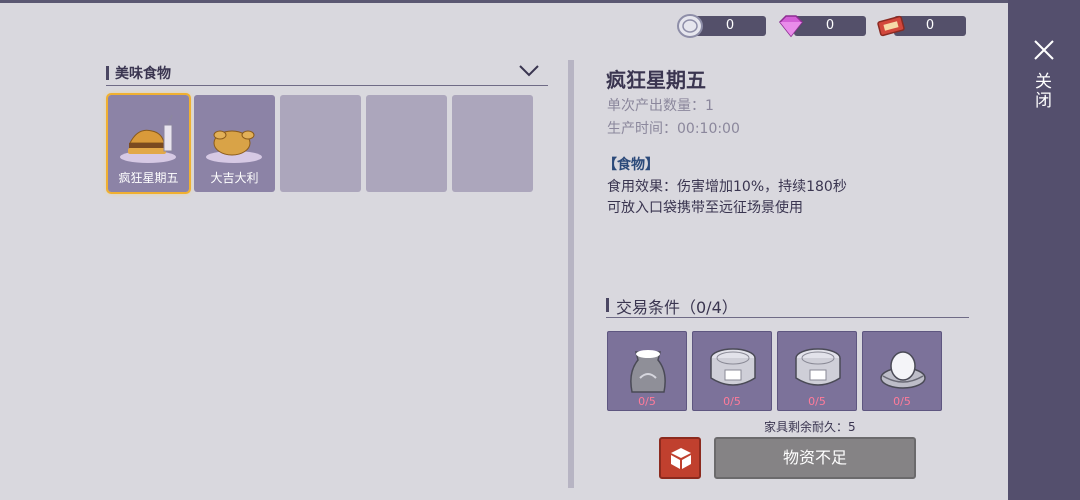 The width and height of the screenshot is (1080, 500). I want to click on panel-divider, so click(571, 274).